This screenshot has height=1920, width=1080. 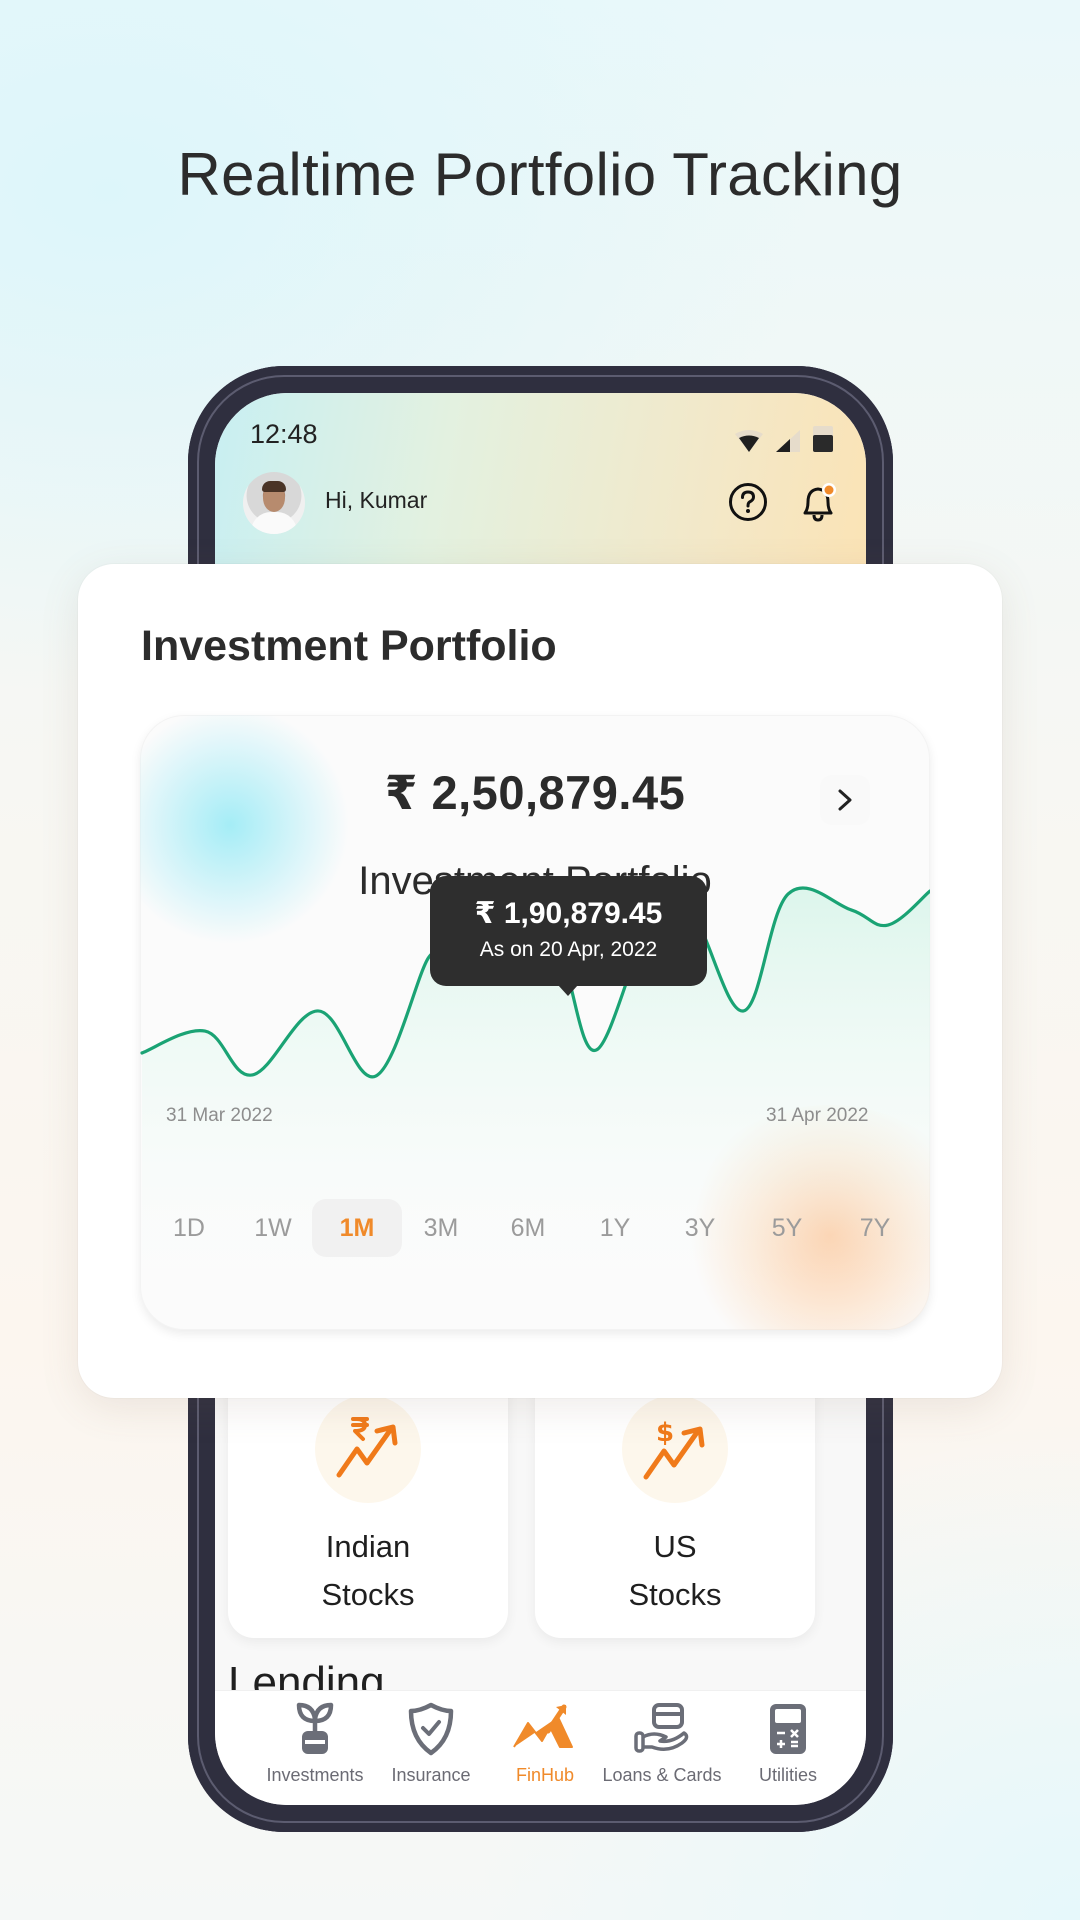 I want to click on range-button-7y: 7Y, so click(x=875, y=1228).